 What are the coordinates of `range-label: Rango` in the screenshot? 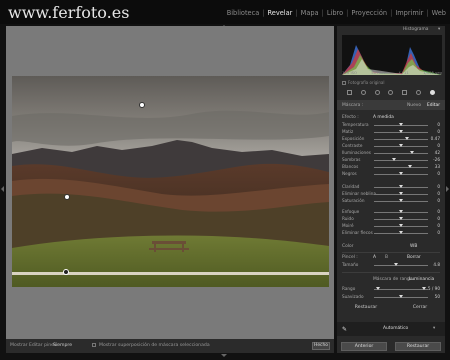 It's located at (349, 288).